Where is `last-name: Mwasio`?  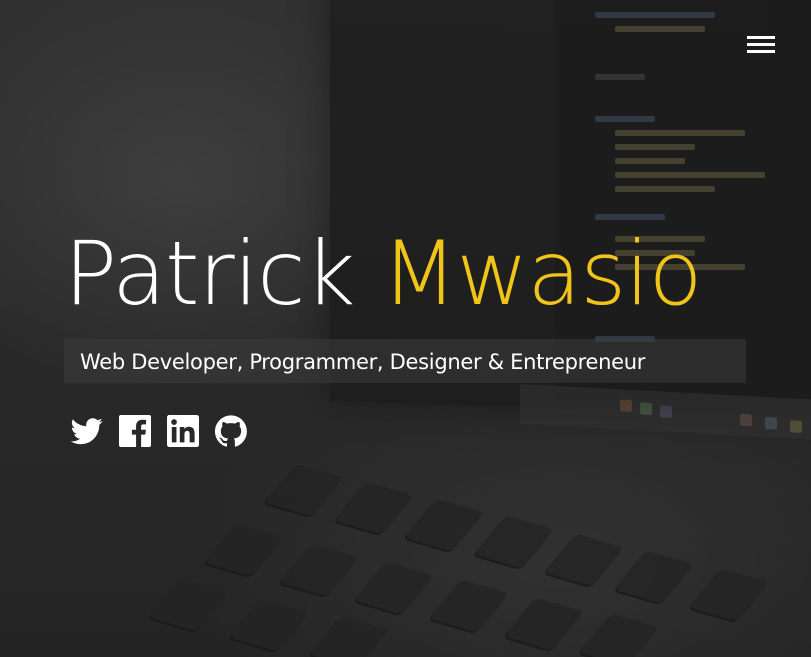 last-name: Mwasio is located at coordinates (542, 273).